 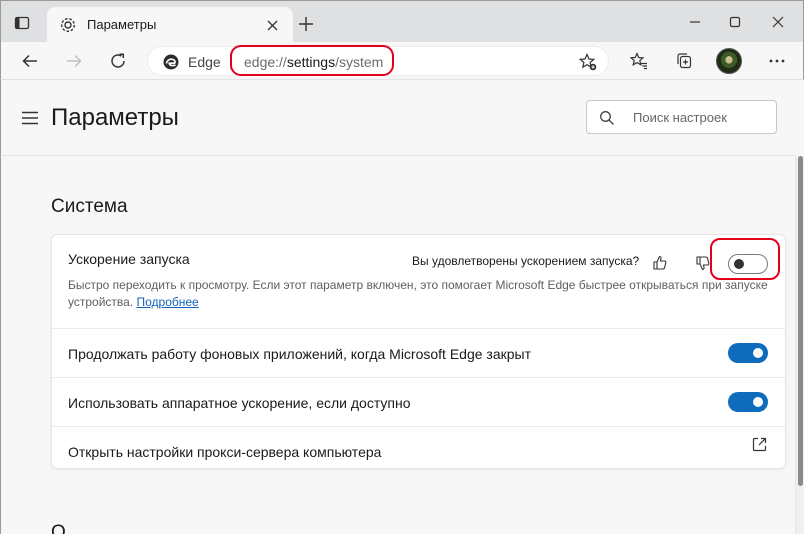 I want to click on section-title: Система, so click(x=89, y=206).